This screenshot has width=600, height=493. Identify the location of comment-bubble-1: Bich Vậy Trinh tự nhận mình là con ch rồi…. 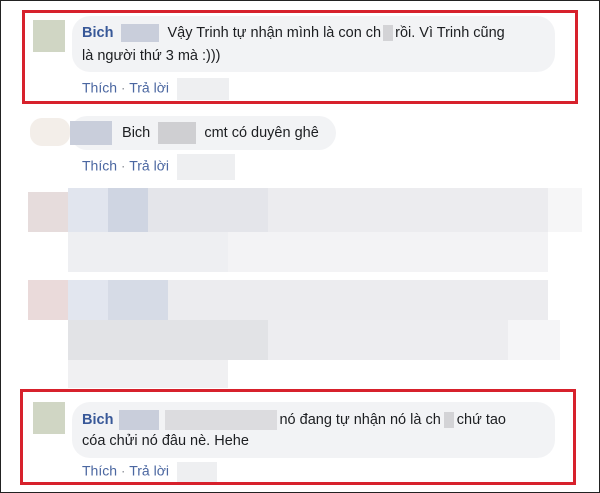
(313, 44).